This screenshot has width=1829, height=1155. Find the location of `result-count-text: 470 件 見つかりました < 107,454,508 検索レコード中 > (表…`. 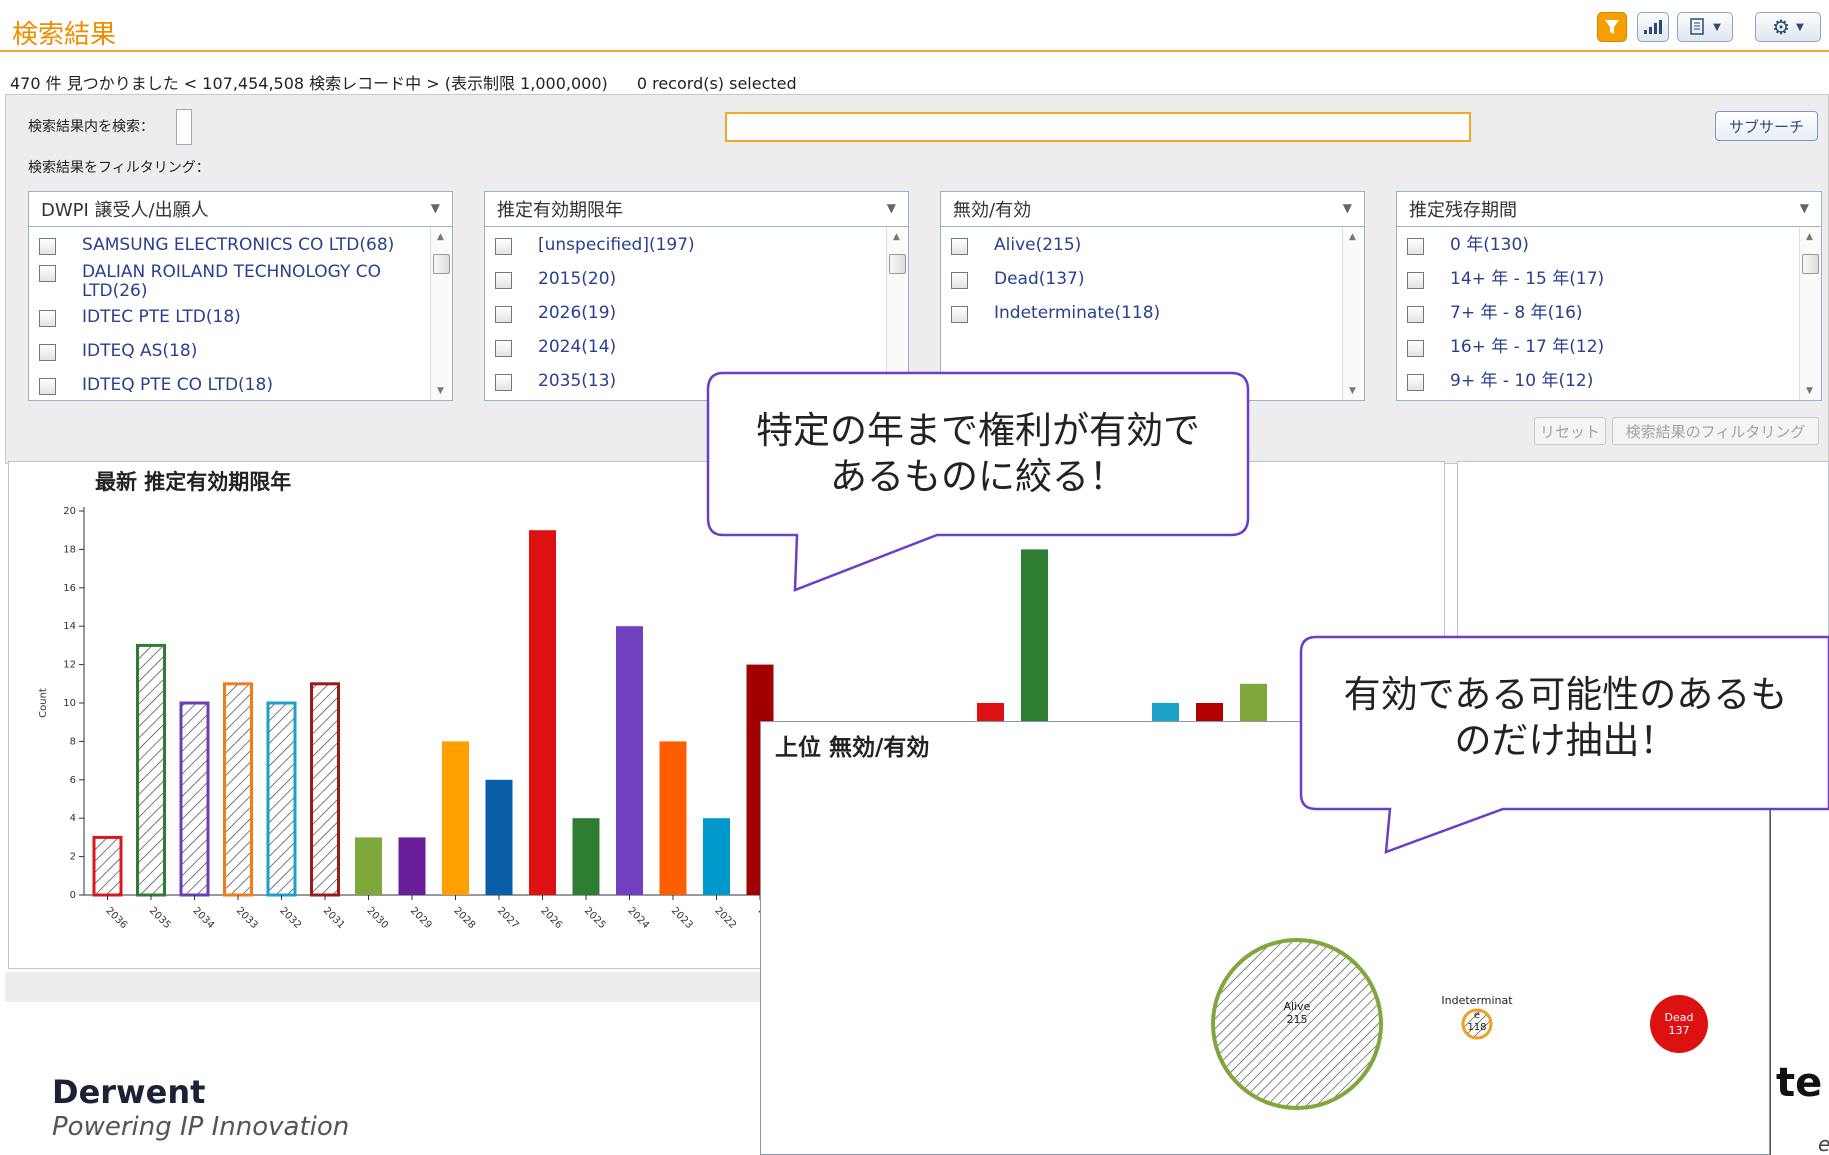

result-count-text: 470 件 見つかりました < 107,454,508 検索レコード中 > (表… is located at coordinates (309, 83).